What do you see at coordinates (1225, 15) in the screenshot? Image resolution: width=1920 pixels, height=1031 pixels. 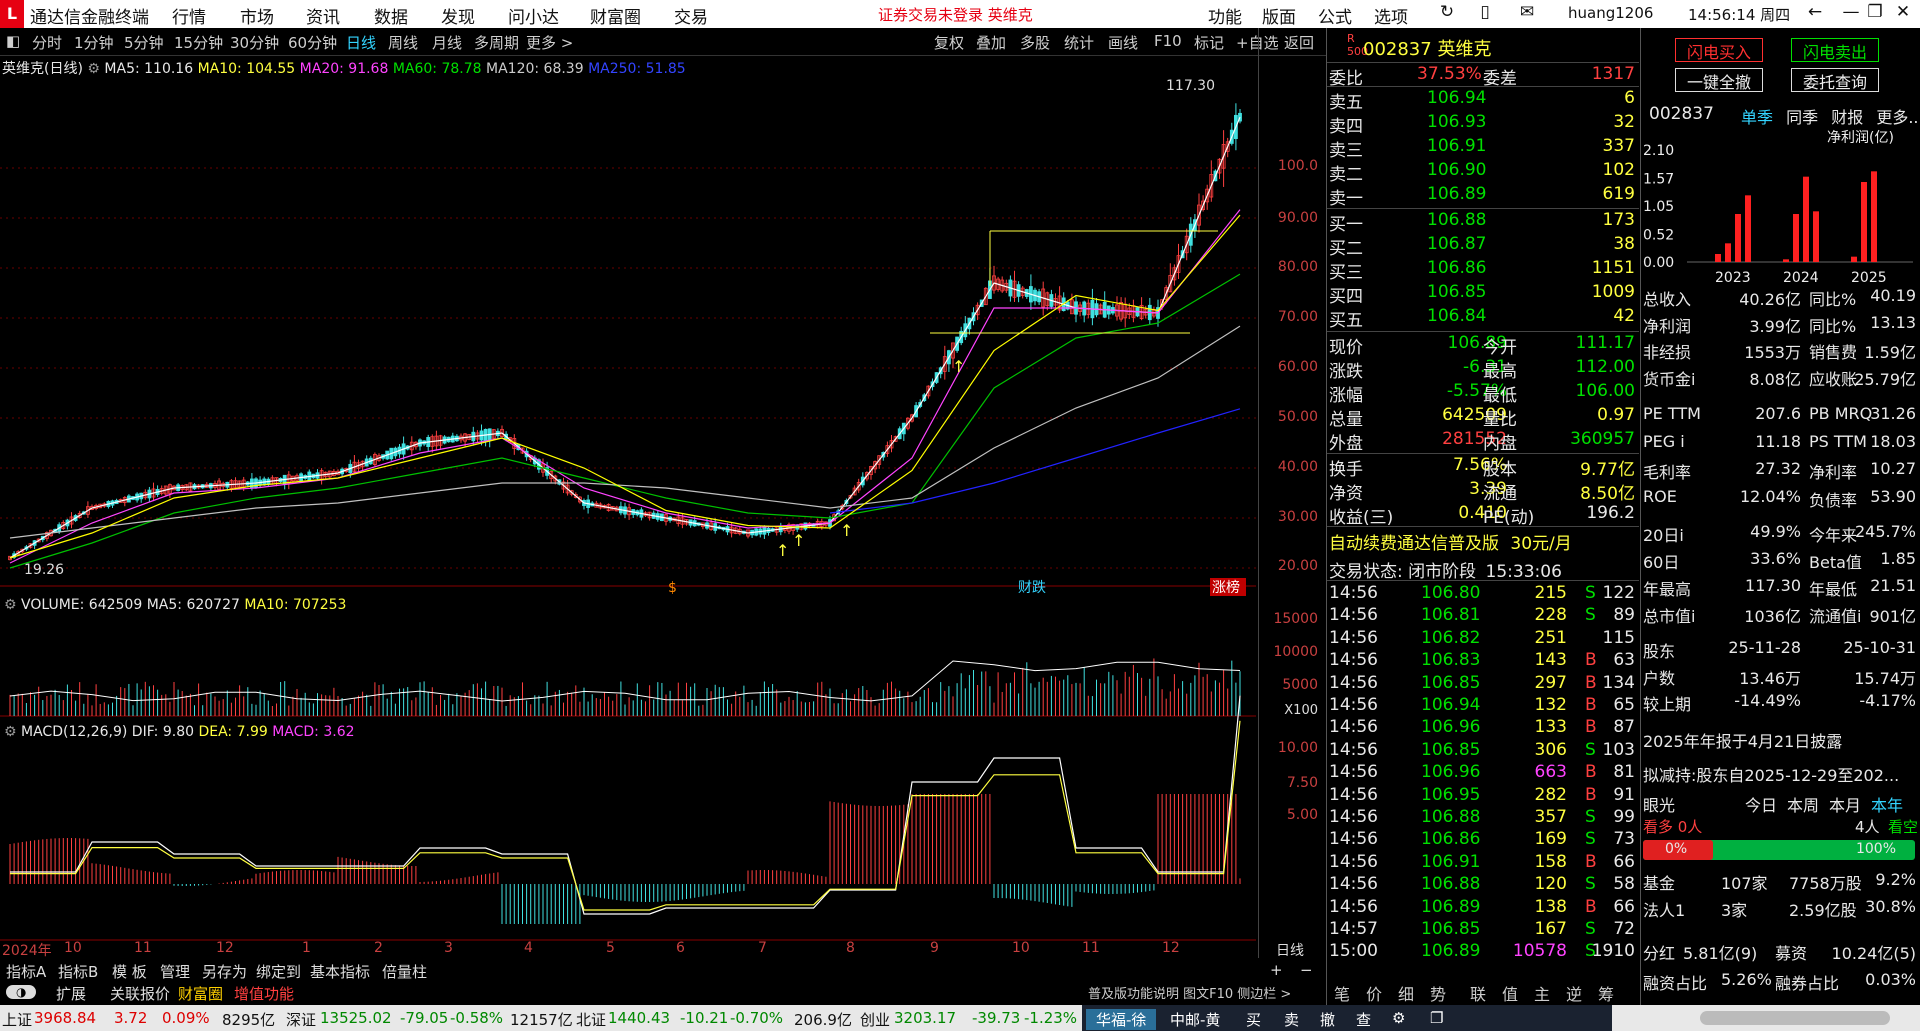 I see `menu-gongneng: 功能` at bounding box center [1225, 15].